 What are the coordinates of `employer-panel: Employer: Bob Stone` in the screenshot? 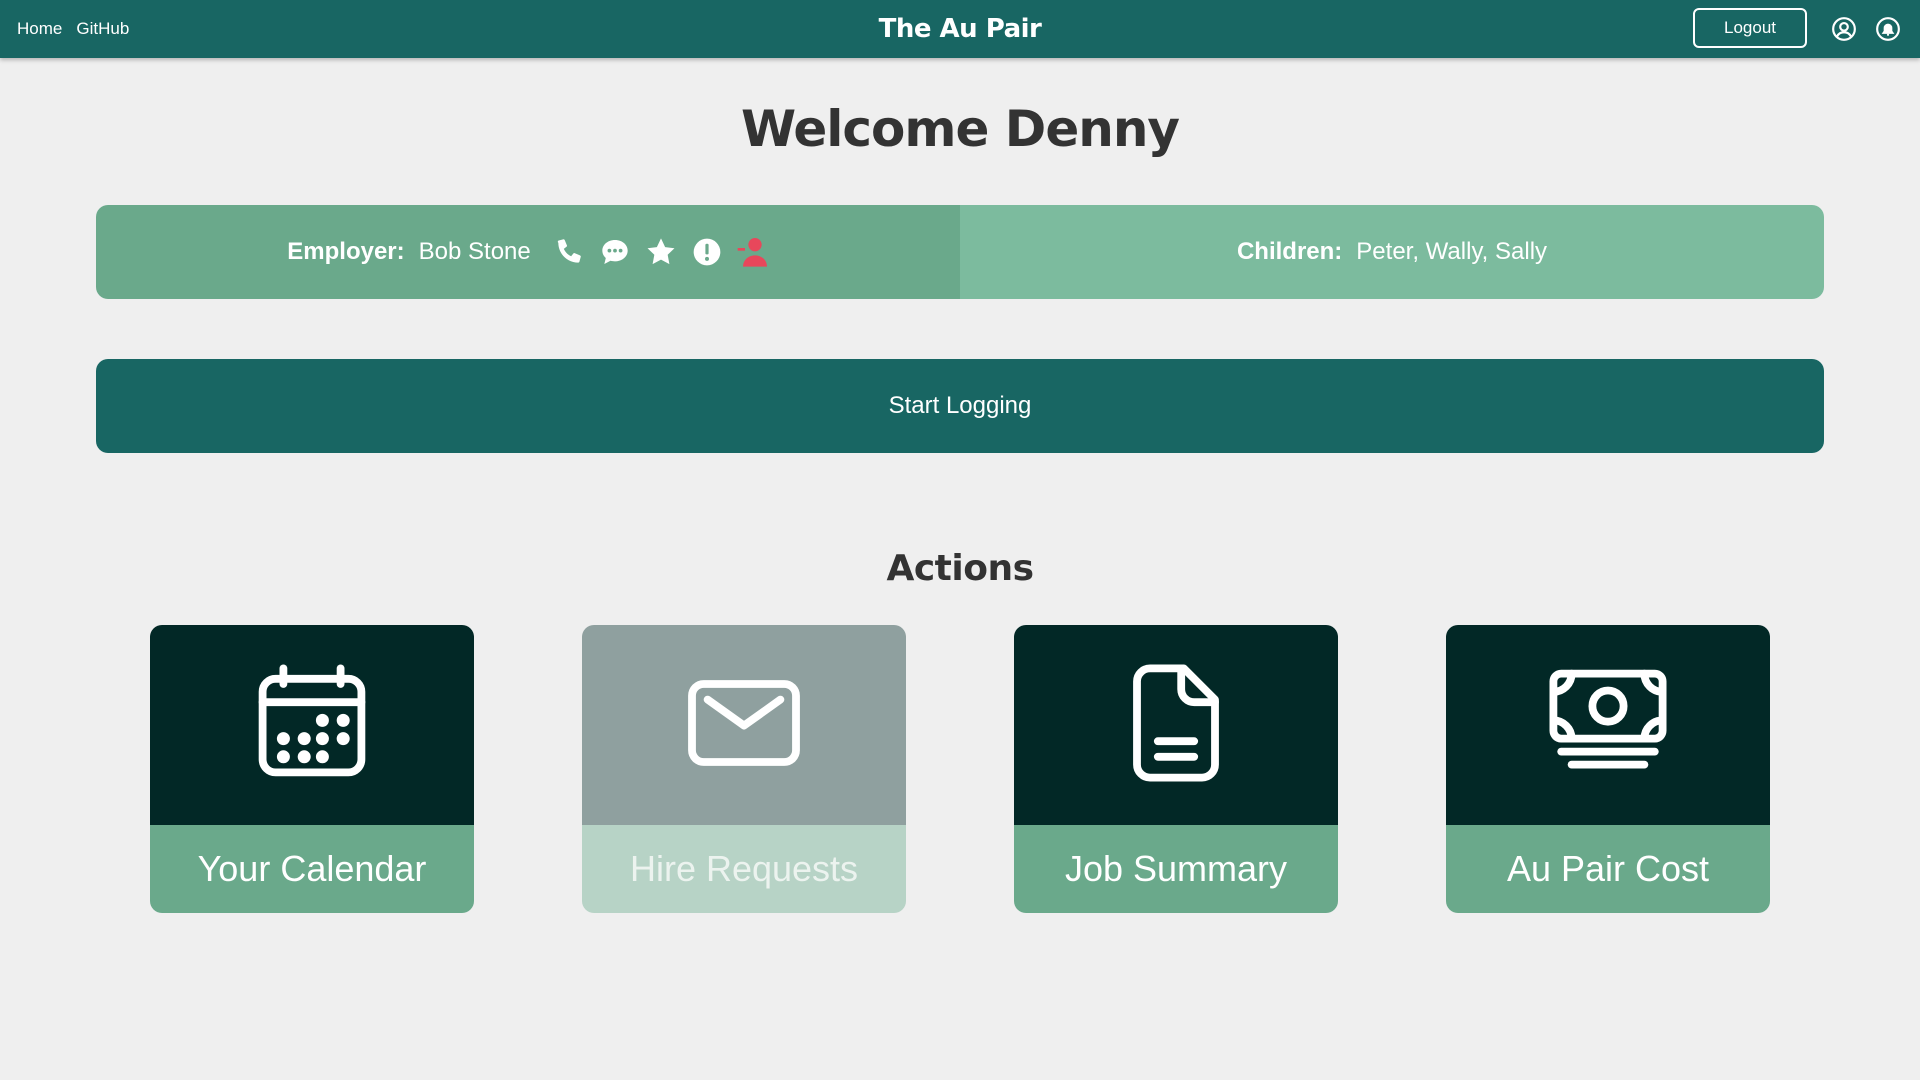 It's located at (528, 252).